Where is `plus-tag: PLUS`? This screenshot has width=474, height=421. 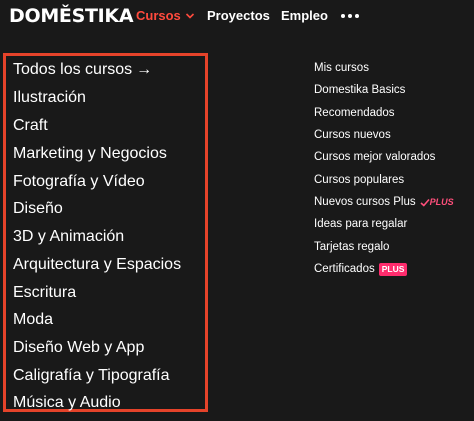
plus-tag: PLUS is located at coordinates (437, 202).